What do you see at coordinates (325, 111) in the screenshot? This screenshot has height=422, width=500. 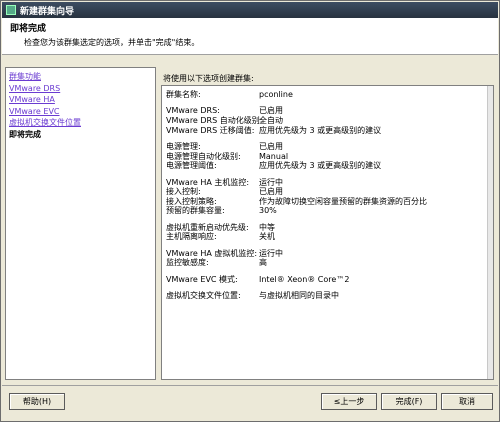 I see `summary-row: VMware DRS: 已启用` at bounding box center [325, 111].